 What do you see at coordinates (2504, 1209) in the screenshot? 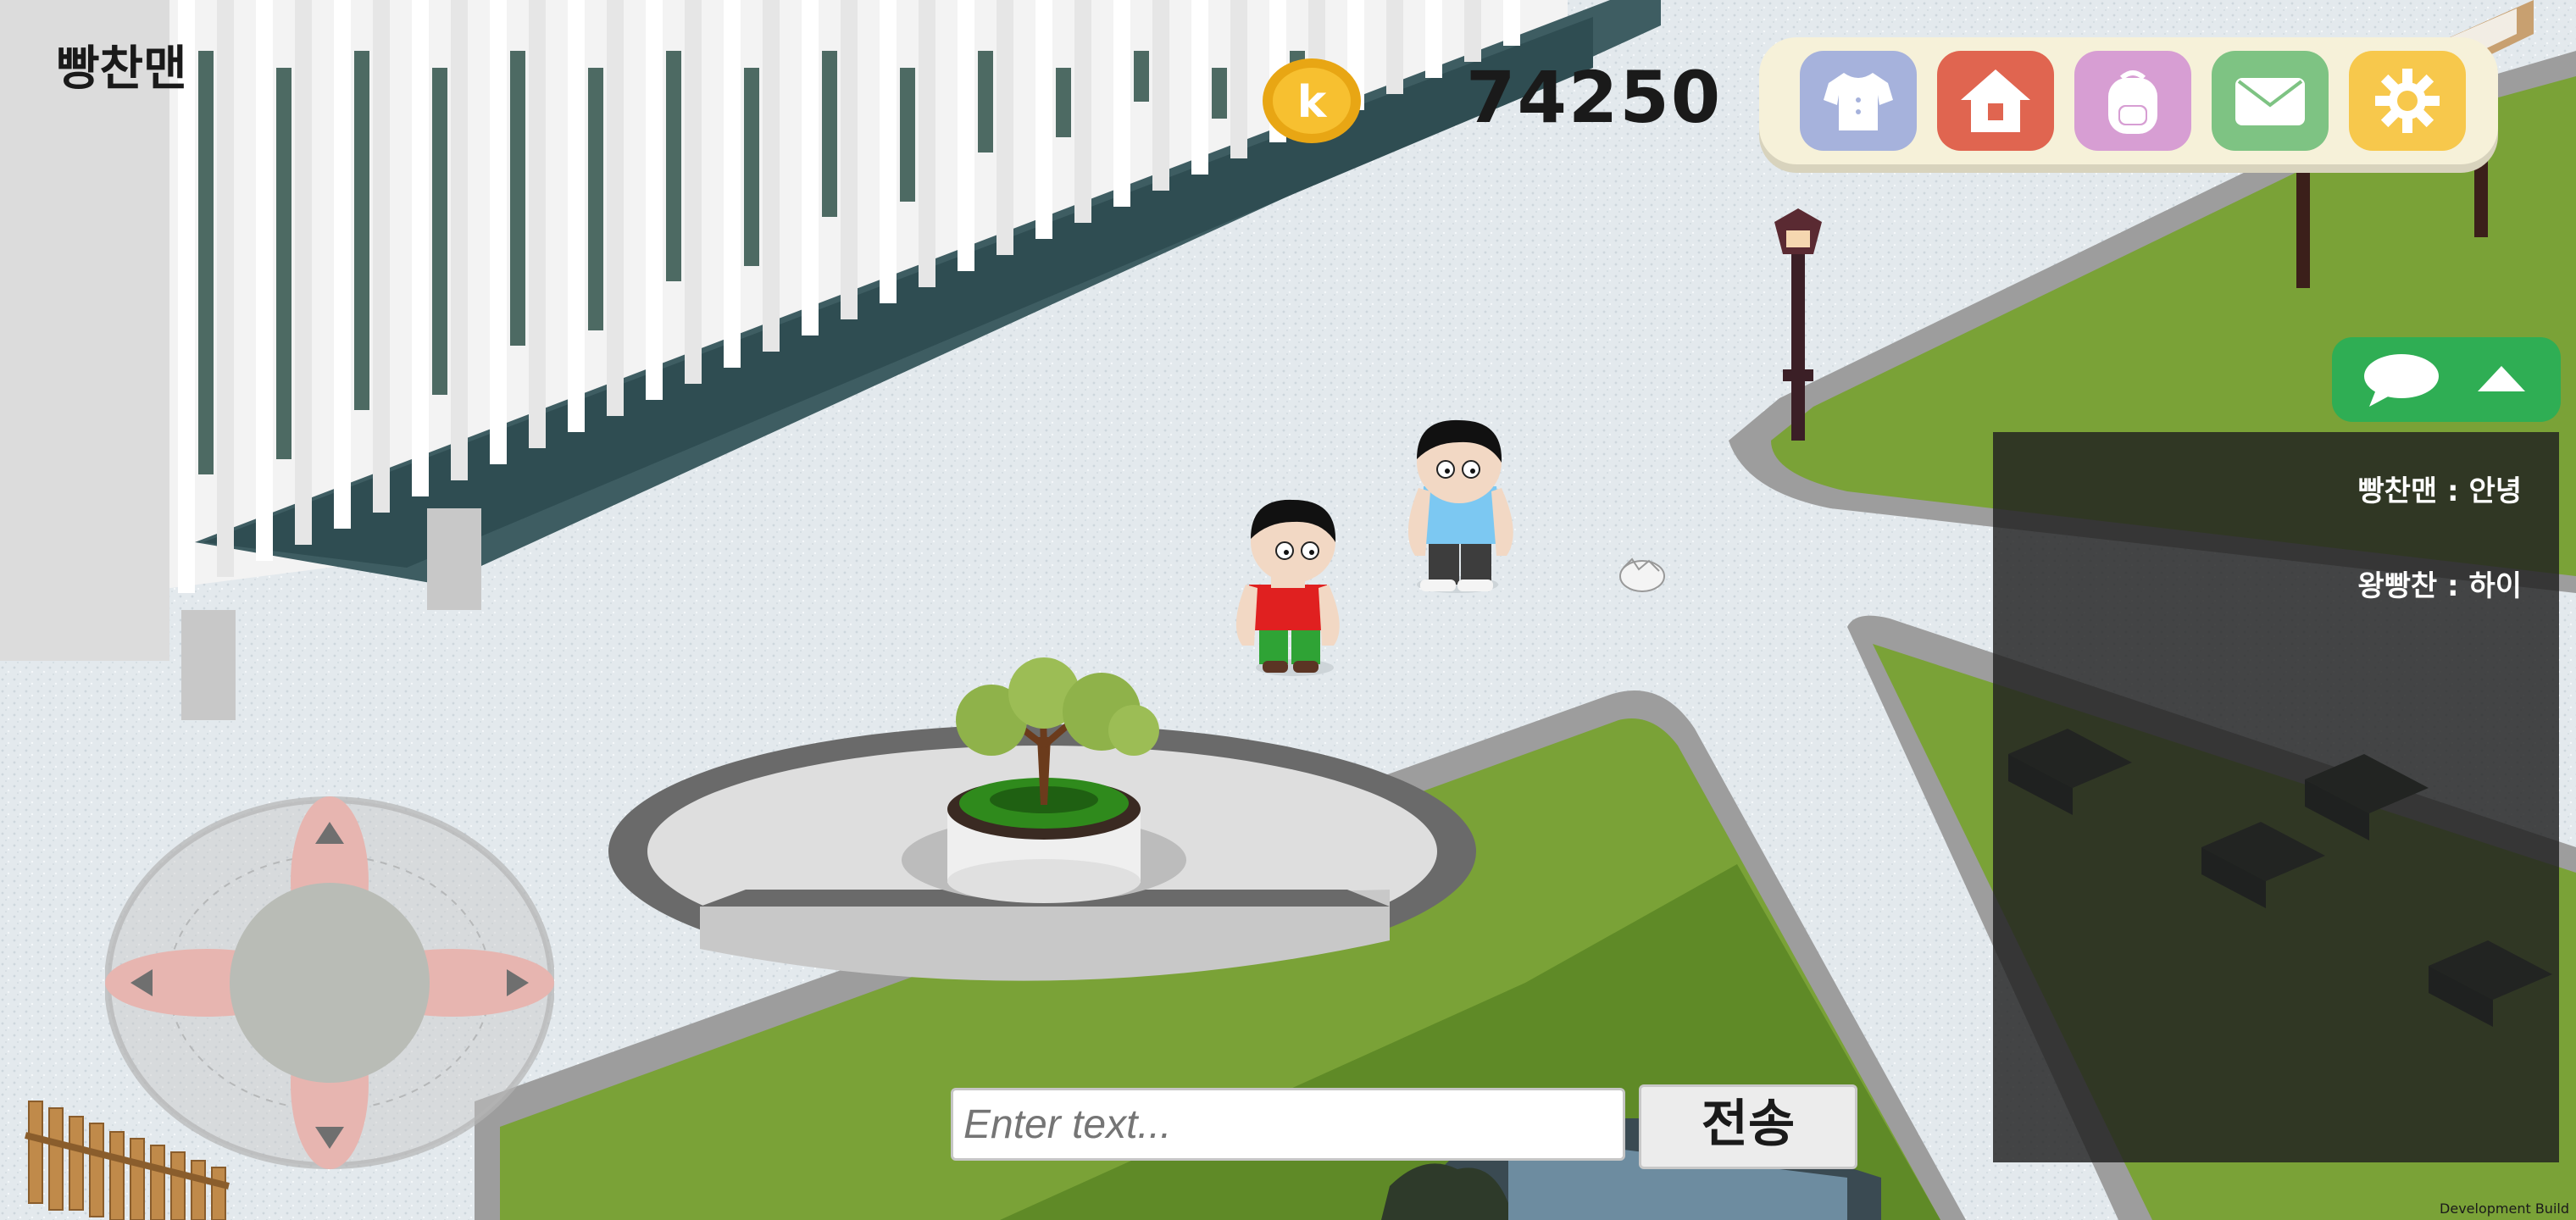
I see `development-build-label: Development Build` at bounding box center [2504, 1209].